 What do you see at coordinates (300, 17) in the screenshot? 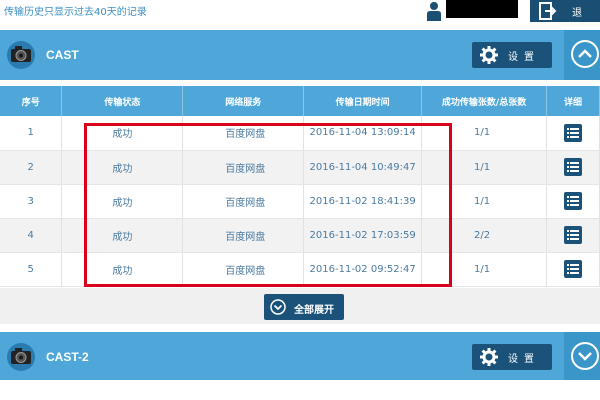
I see `top-bar: 传输历史只显示过去40天的记录 退出` at bounding box center [300, 17].